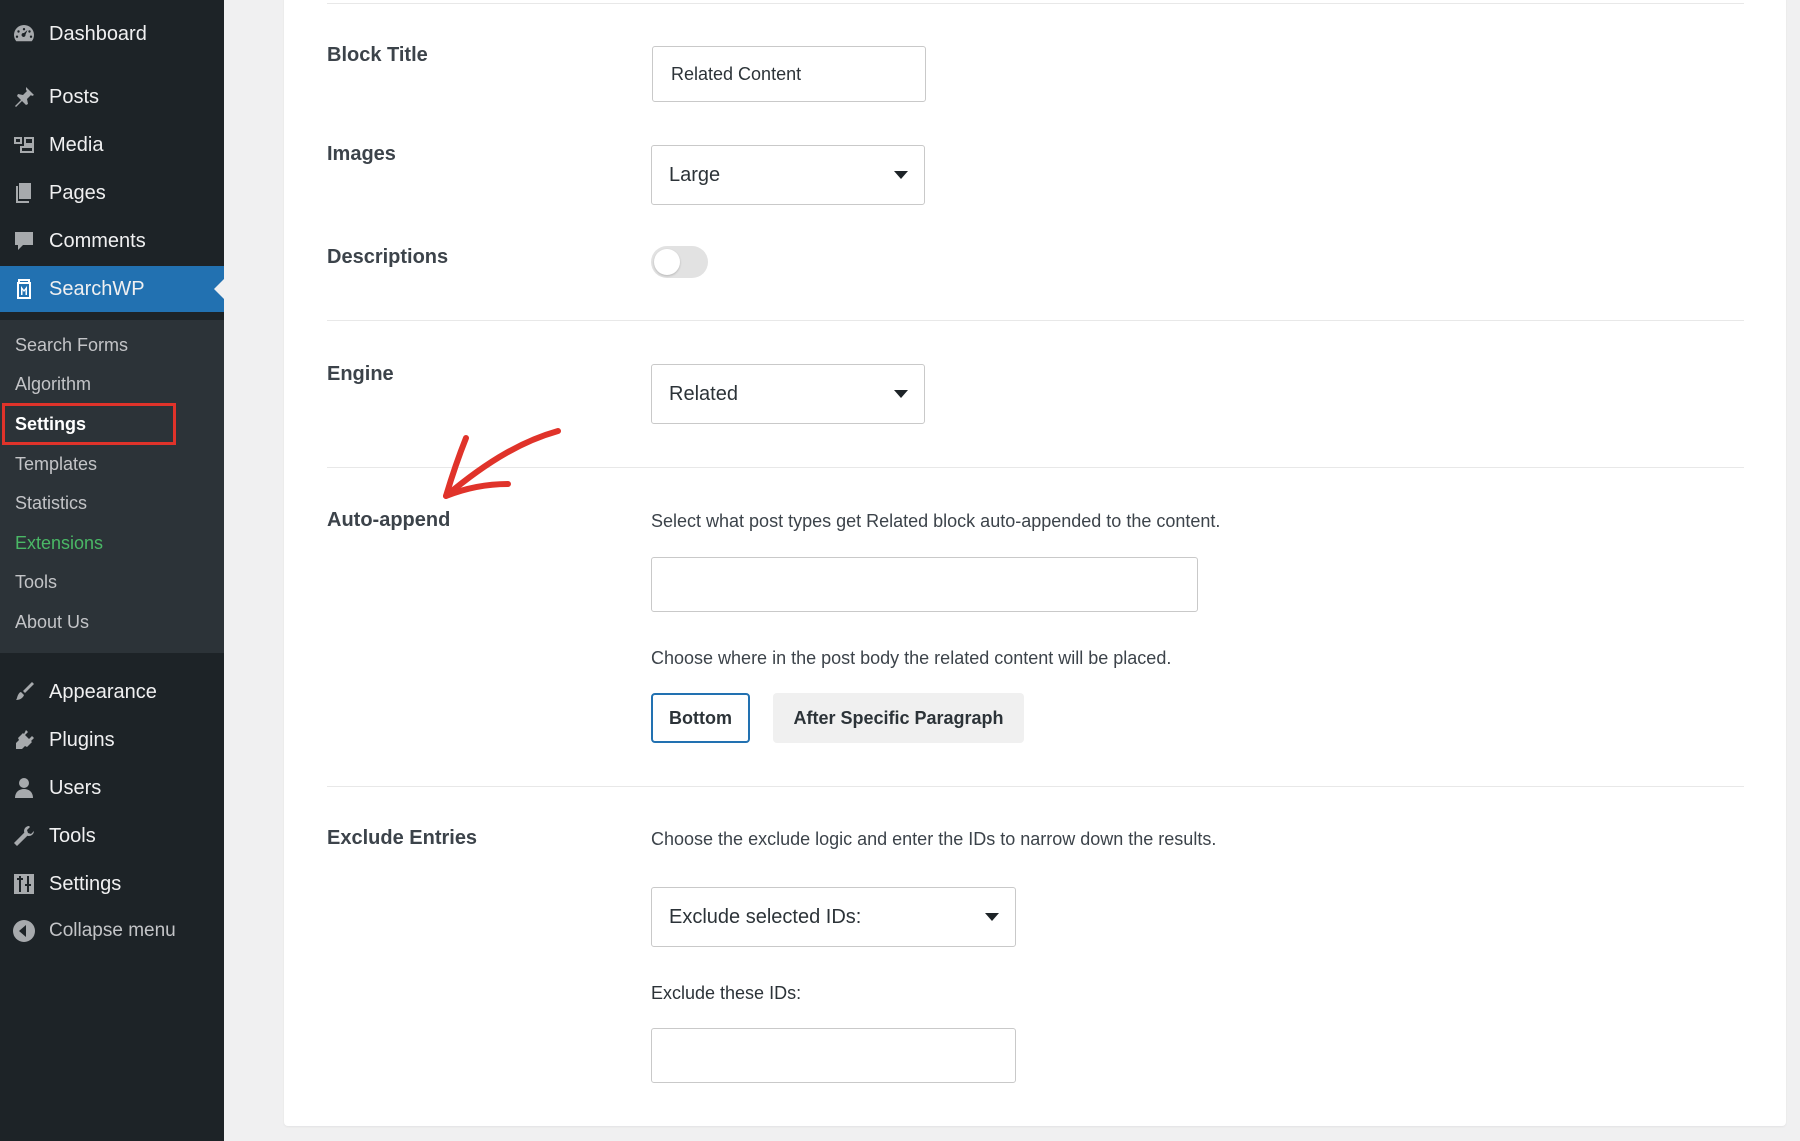 The image size is (1800, 1141). Describe the element at coordinates (112, 836) in the screenshot. I see `menu-item-tools: Tools` at that location.